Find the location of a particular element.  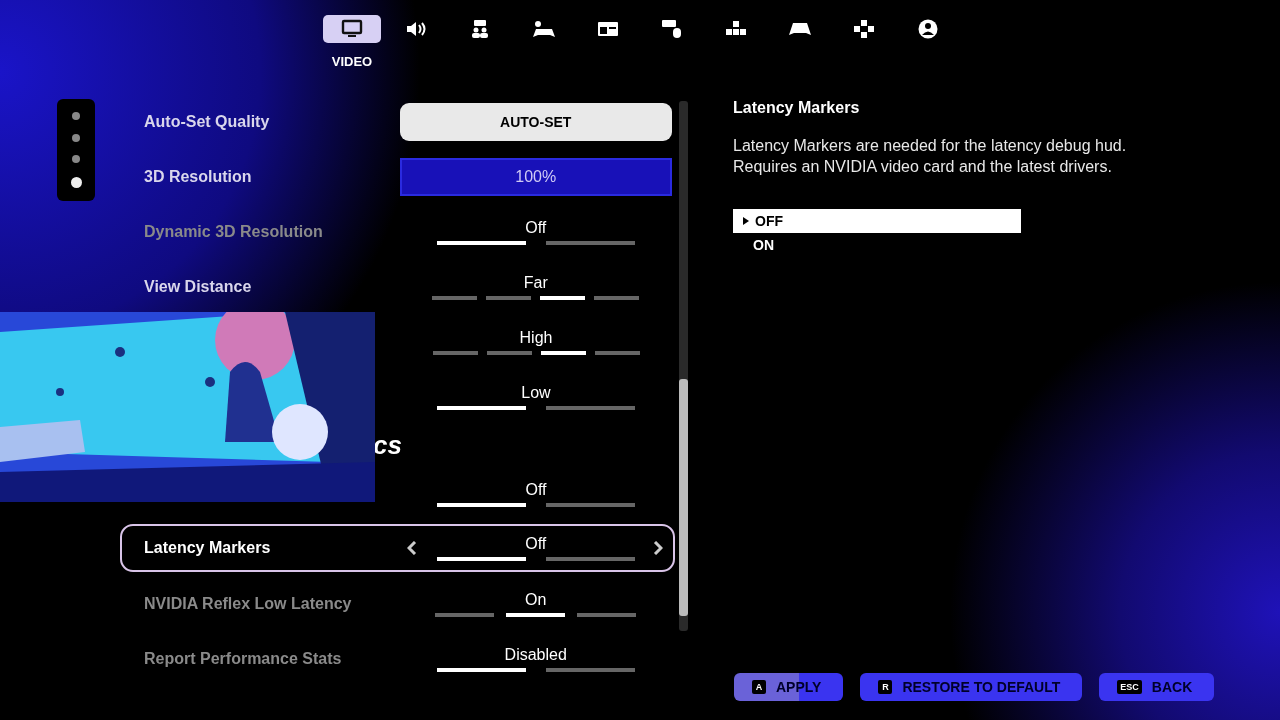

speaker-icon is located at coordinates (416, 29).